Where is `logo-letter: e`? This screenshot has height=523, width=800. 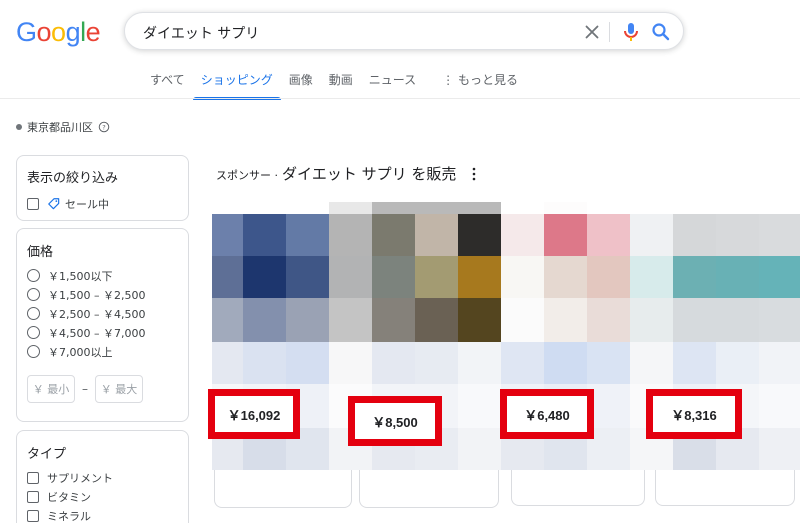 logo-letter: e is located at coordinates (93, 32).